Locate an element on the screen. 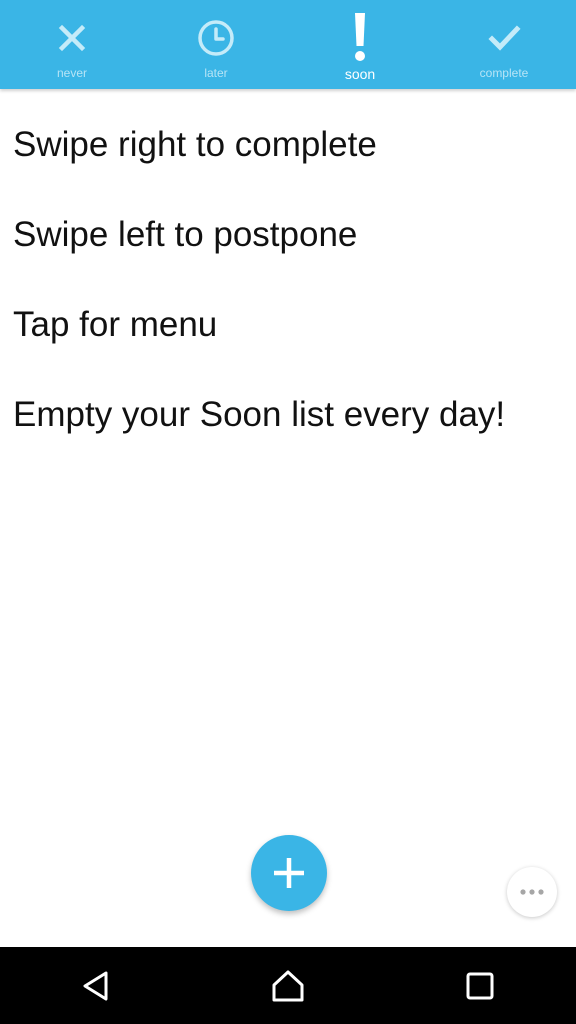  system-nav-bar is located at coordinates (288, 985).